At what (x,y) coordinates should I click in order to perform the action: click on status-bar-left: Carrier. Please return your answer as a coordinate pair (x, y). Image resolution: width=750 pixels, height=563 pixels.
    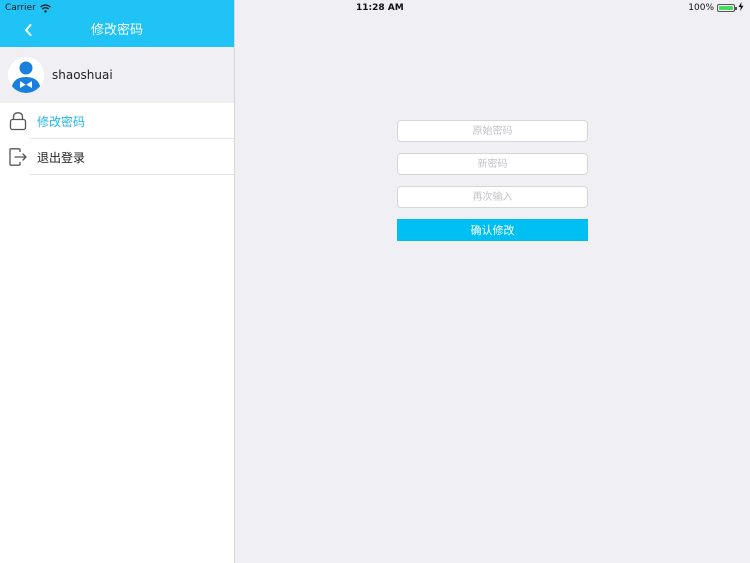
    Looking at the image, I should click on (28, 8).